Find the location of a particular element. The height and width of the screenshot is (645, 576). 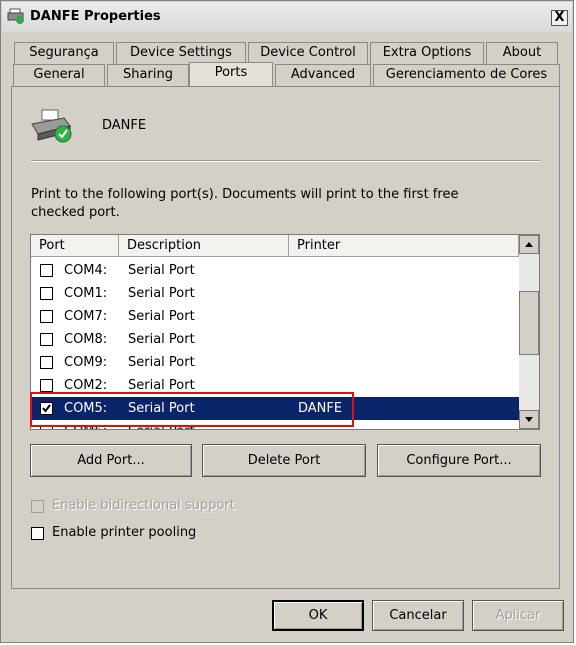

column-header-port: Port is located at coordinates (75, 246).